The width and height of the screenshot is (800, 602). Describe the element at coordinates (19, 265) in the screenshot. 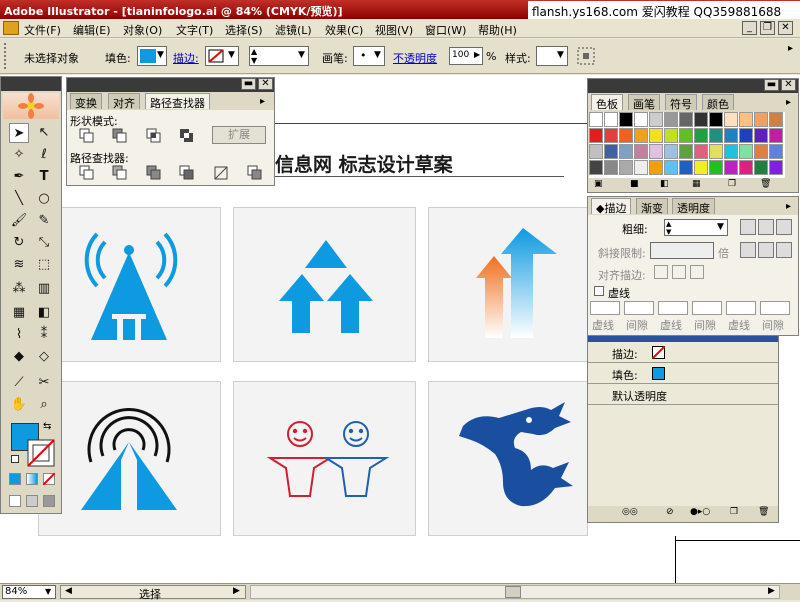

I see `warp-tool-icon: ≋` at that location.